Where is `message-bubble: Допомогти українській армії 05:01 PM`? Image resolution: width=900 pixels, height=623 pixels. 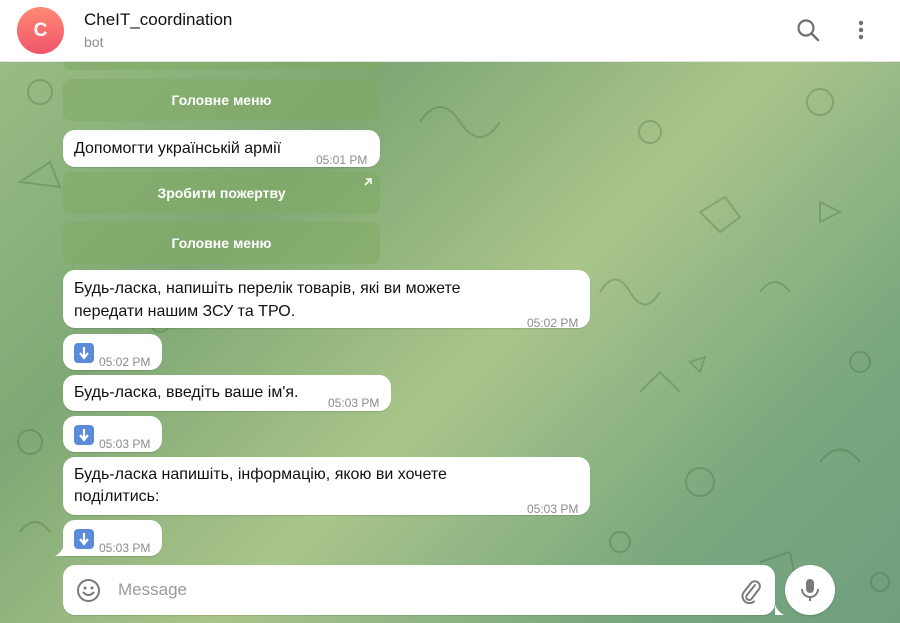
message-bubble: Допомогти українській армії 05:01 PM is located at coordinates (221, 148).